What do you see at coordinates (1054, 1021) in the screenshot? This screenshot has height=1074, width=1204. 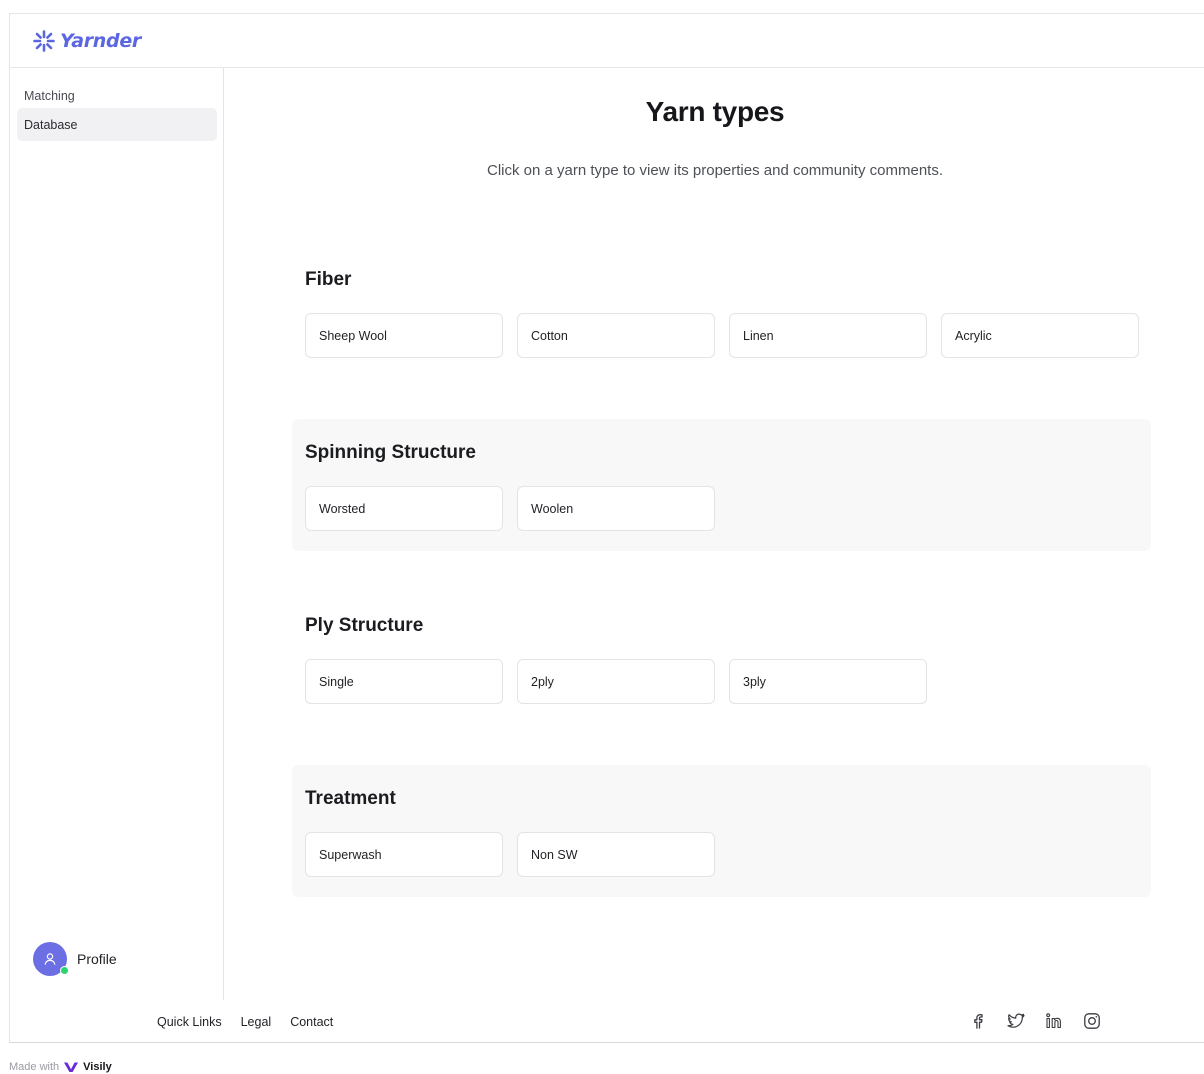 I see `linkedin-icon` at bounding box center [1054, 1021].